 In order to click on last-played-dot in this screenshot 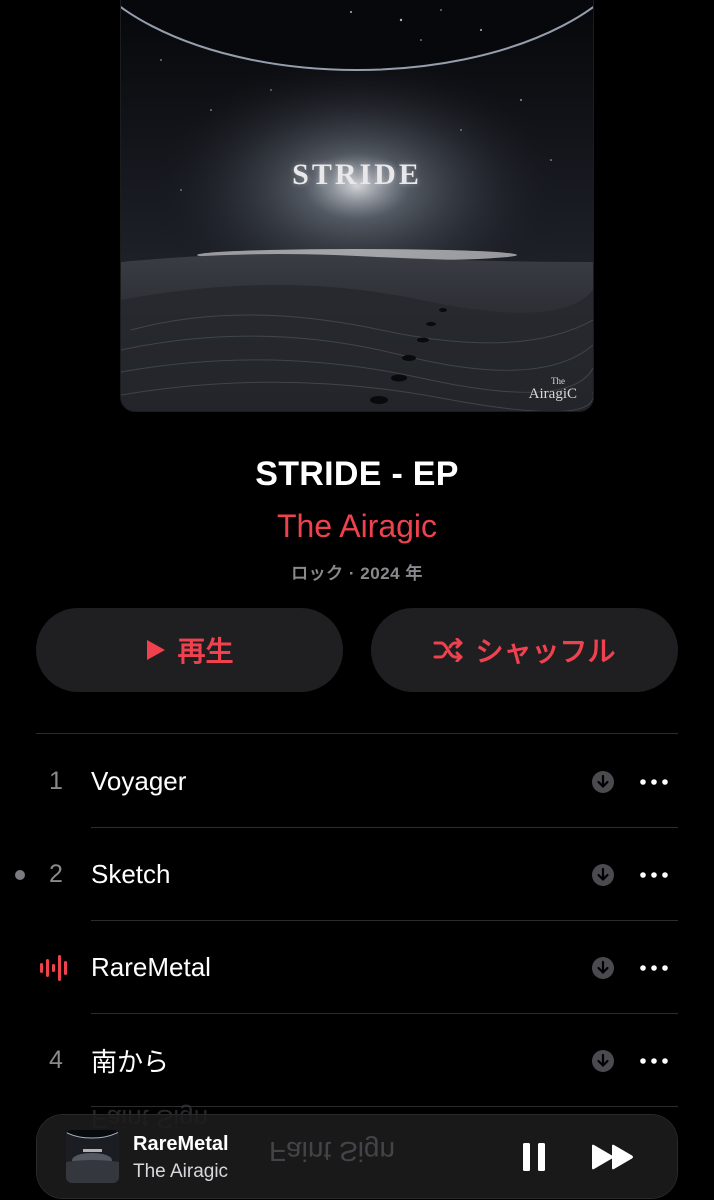, I will do `click(20, 875)`.